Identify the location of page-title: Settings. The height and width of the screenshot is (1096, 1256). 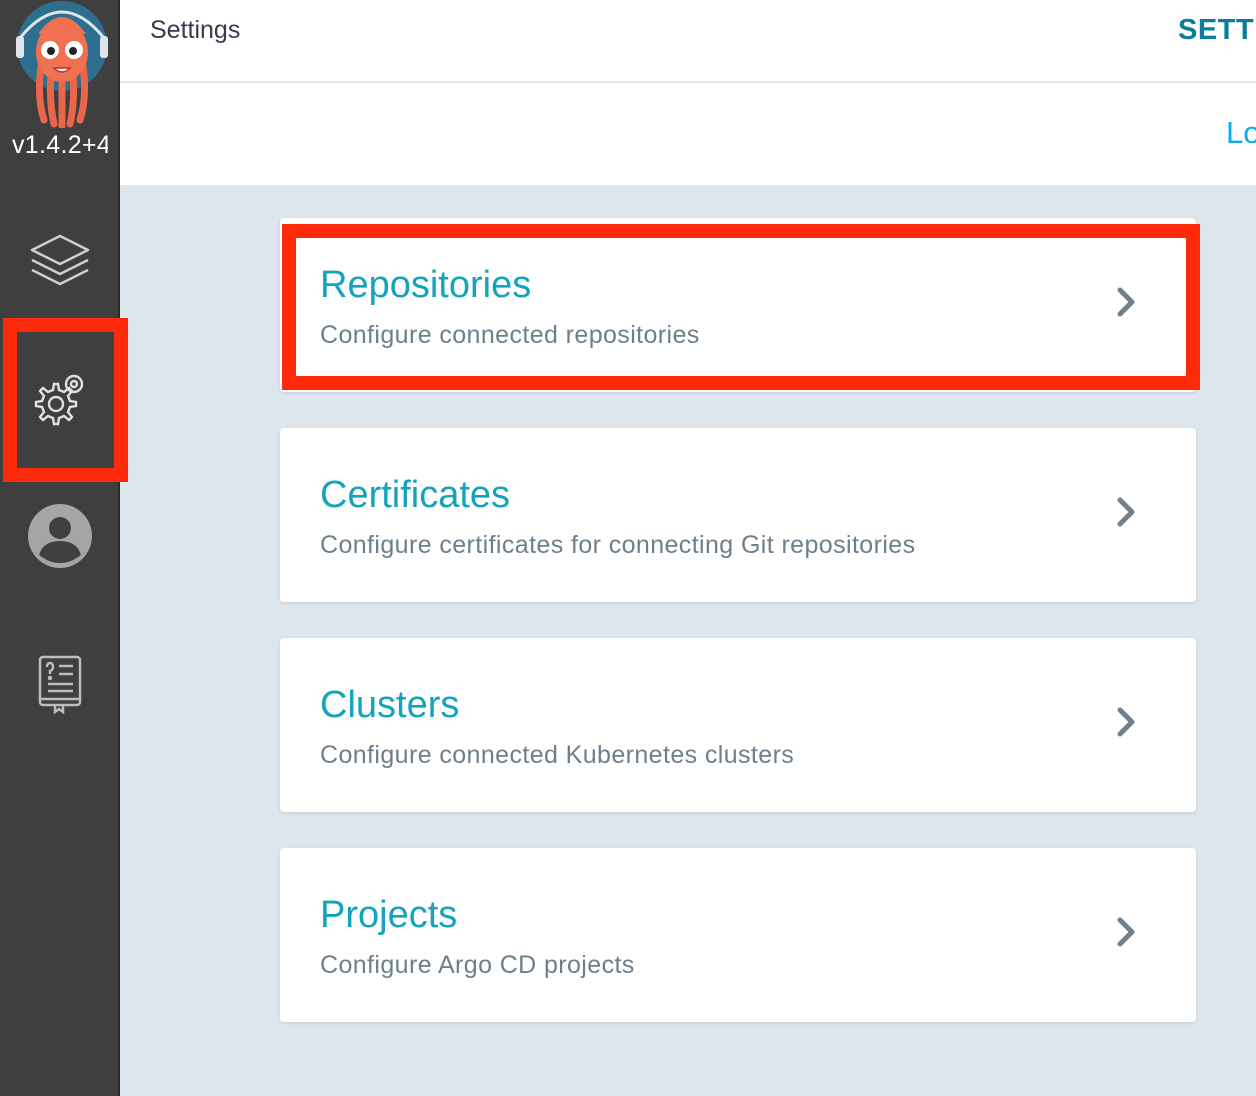
(195, 30).